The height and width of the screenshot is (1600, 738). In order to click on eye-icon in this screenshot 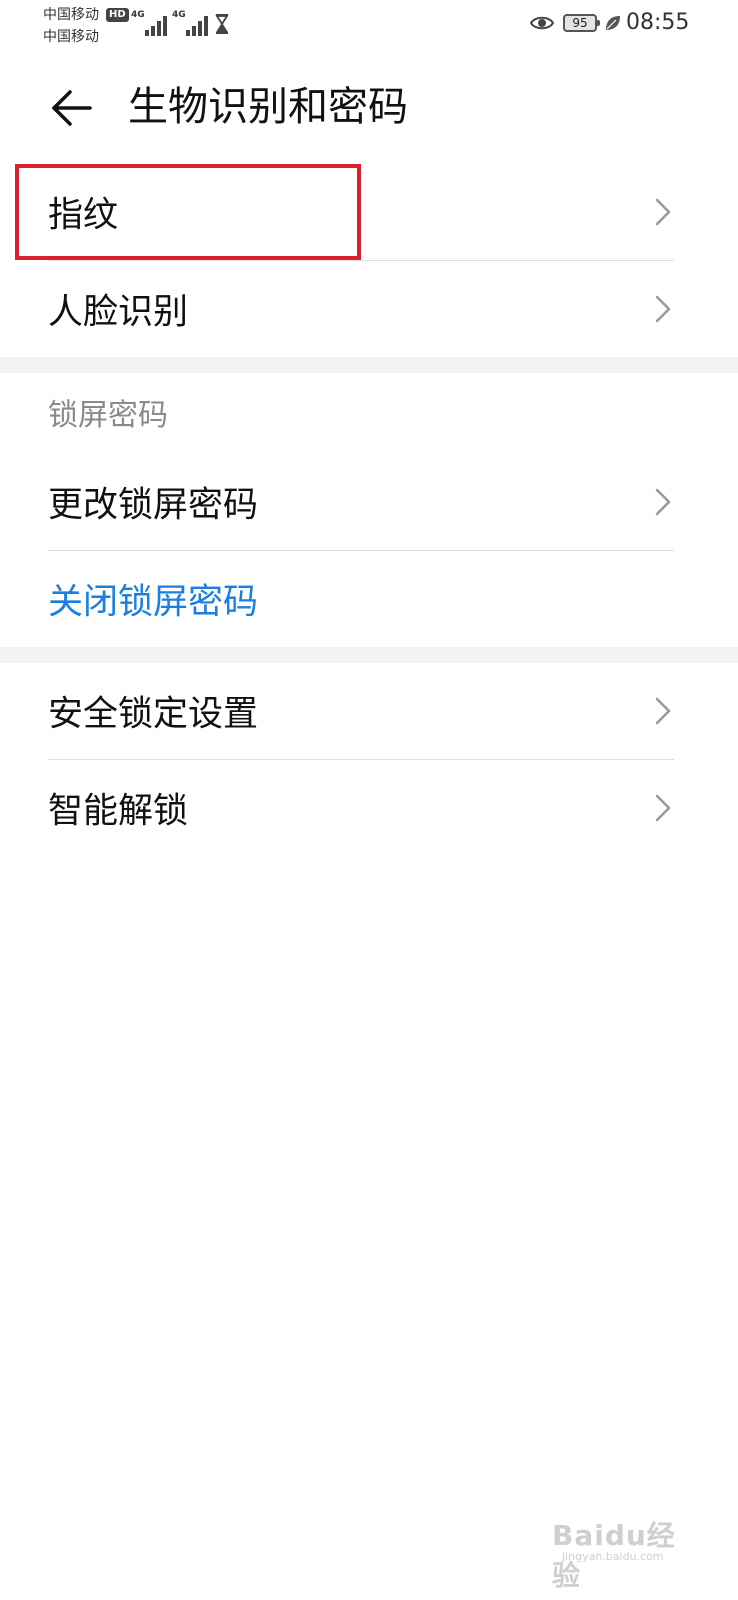, I will do `click(542, 23)`.